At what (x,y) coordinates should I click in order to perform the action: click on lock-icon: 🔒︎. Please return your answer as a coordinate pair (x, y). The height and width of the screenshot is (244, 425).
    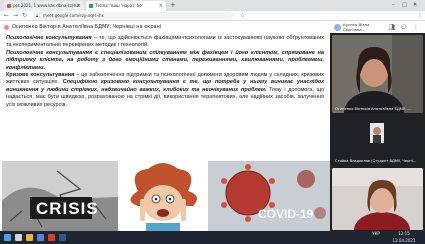
    Looking at the image, I should click on (37, 15).